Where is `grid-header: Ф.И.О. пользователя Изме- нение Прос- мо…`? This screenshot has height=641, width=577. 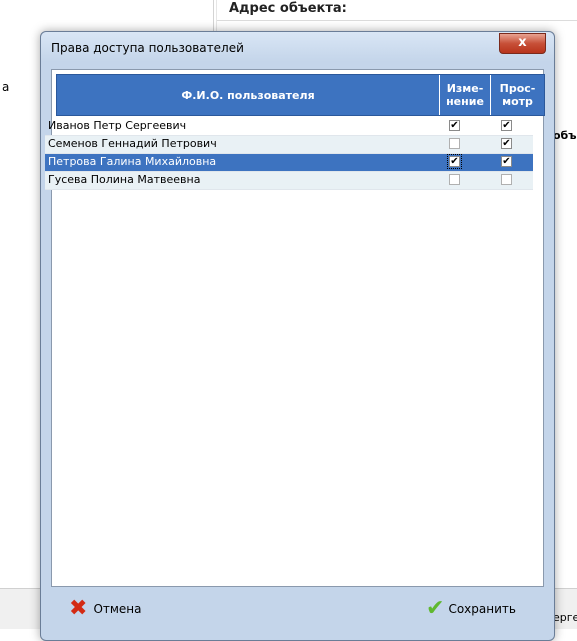 grid-header: Ф.И.О. пользователя Изме- нение Прос- мо… is located at coordinates (300, 95).